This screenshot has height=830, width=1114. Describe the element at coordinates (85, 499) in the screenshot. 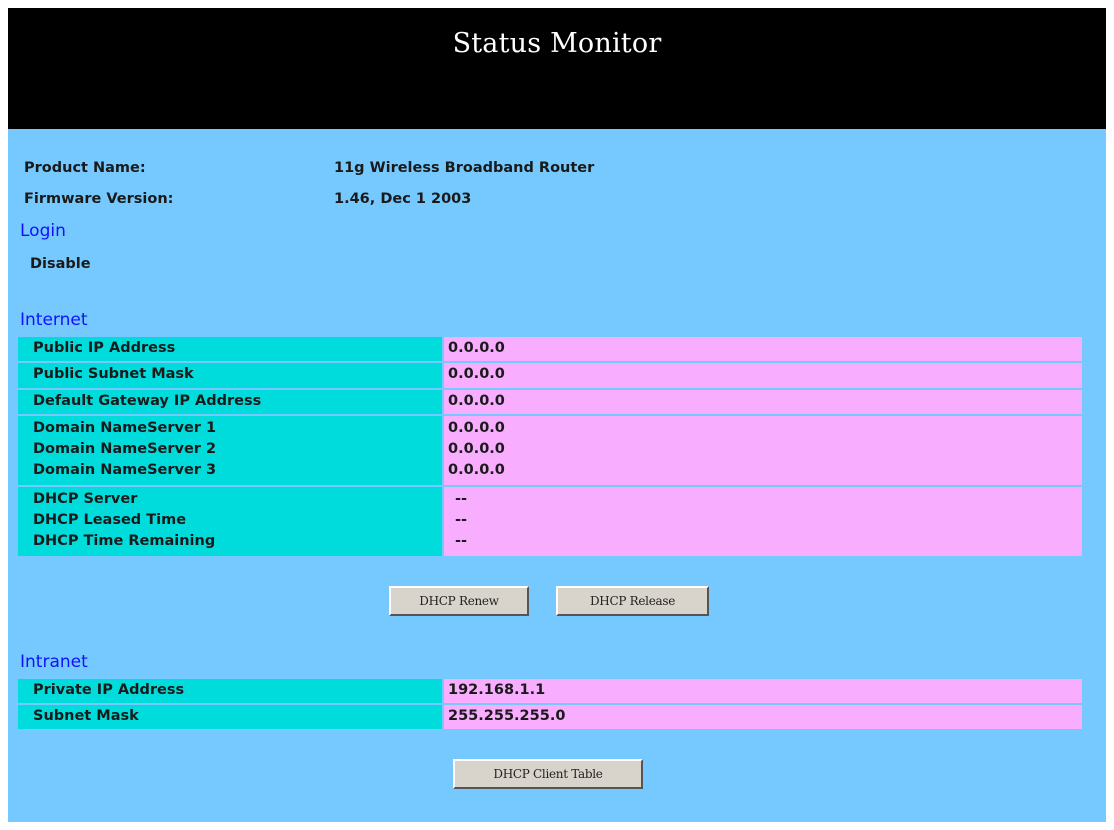

I see `dhcp-server-label: DHCP Server` at that location.